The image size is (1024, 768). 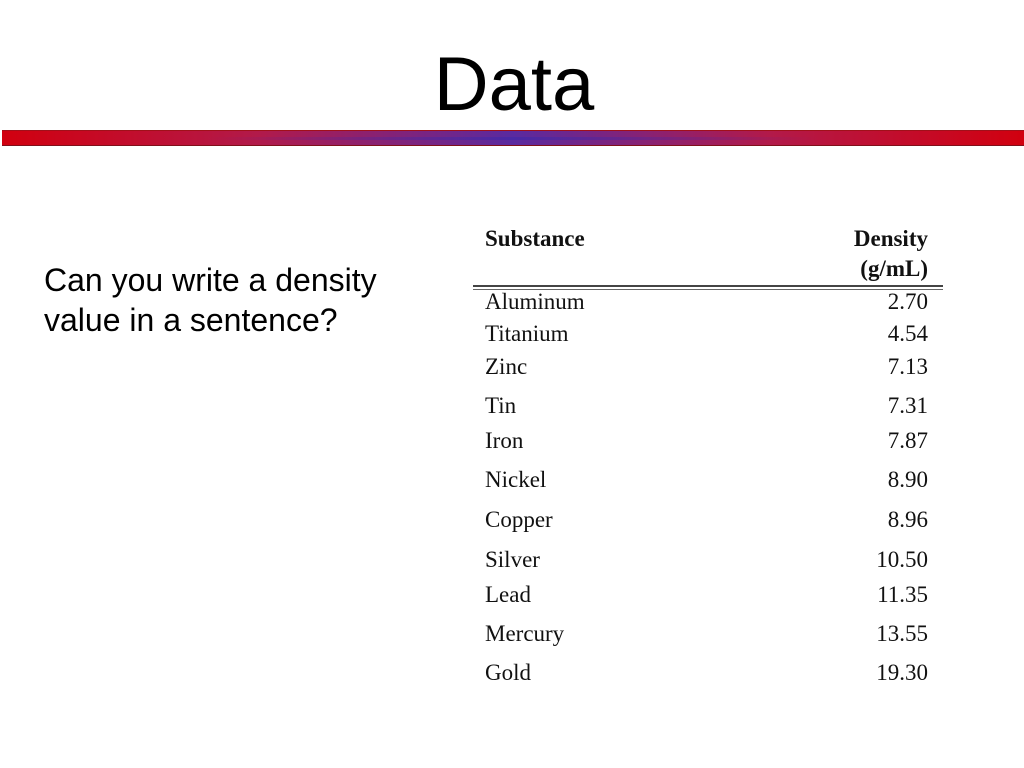 What do you see at coordinates (708, 302) in the screenshot?
I see `table-row: Aluminum 2.70` at bounding box center [708, 302].